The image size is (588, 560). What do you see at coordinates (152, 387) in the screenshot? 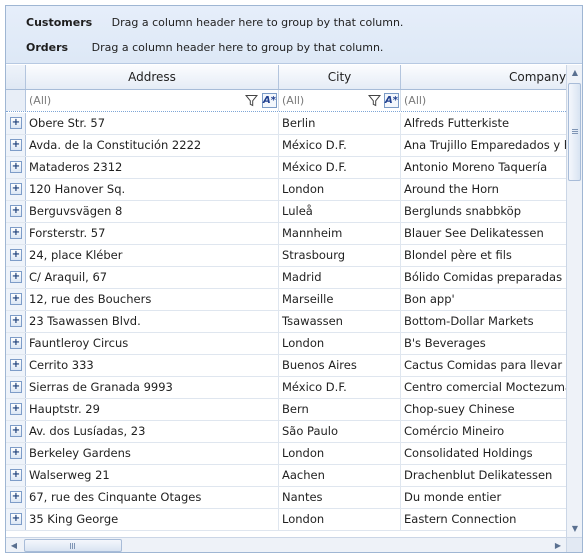
I see `cell-address: Sierras de Granada 9993` at bounding box center [152, 387].